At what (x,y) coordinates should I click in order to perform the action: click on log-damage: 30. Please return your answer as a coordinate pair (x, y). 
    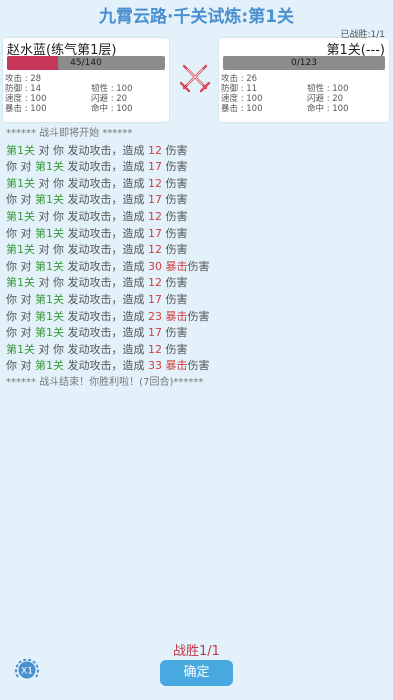
    Looking at the image, I should click on (155, 266).